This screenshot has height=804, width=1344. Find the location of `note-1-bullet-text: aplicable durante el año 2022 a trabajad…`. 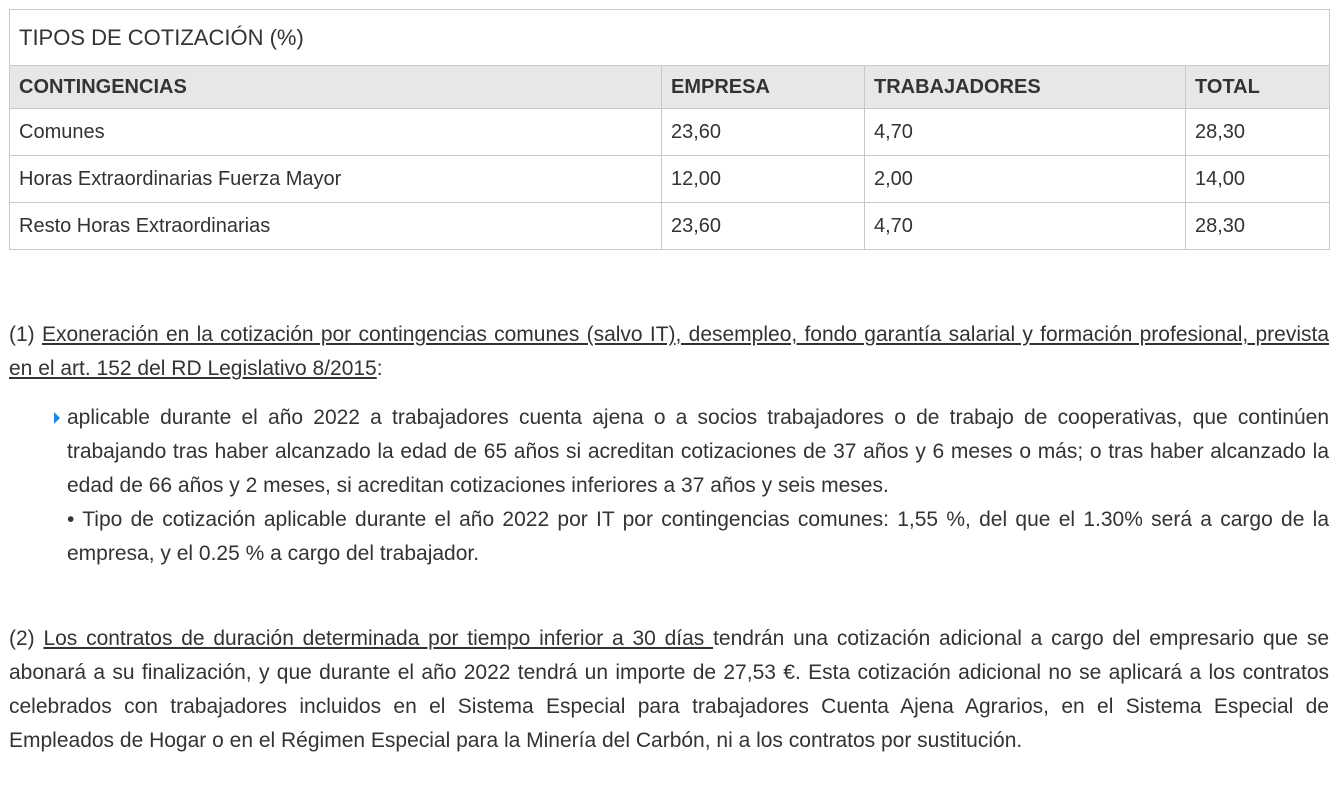

note-1-bullet-text: aplicable durante el año 2022 a trabajad… is located at coordinates (698, 451).